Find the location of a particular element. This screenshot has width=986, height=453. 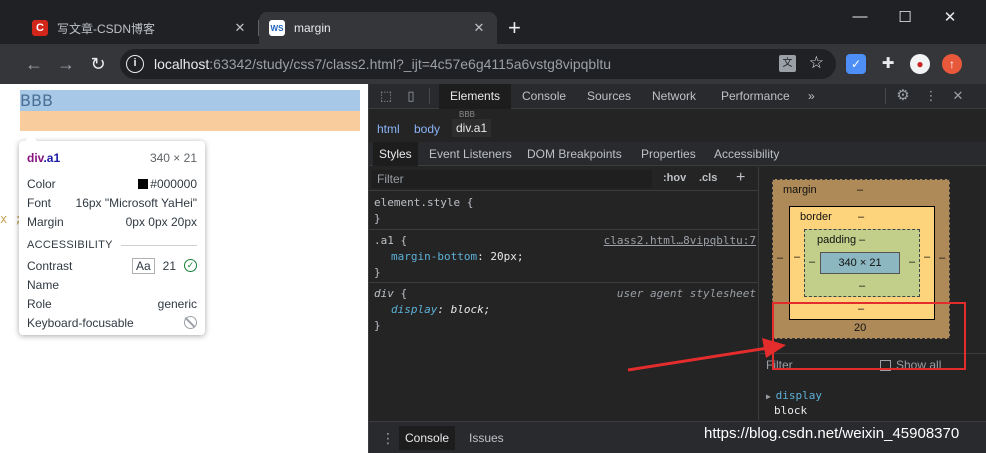

hov-toggle: :hov is located at coordinates (674, 178).